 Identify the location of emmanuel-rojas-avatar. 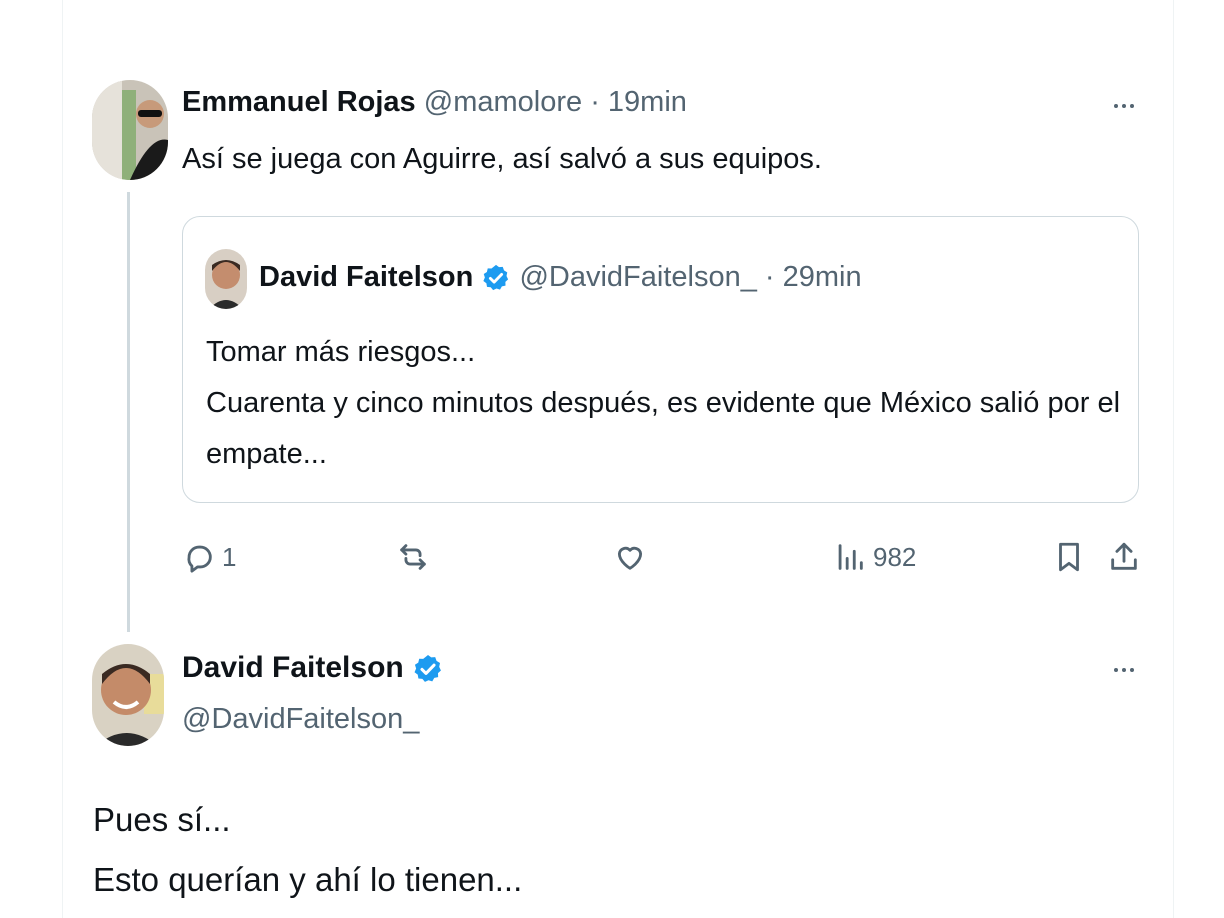
(130, 130).